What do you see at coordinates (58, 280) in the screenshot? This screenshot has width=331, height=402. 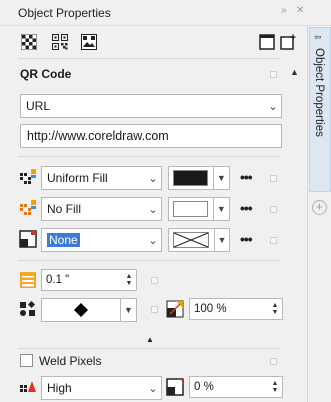 I see `outline-width-value: 0.1 "` at bounding box center [58, 280].